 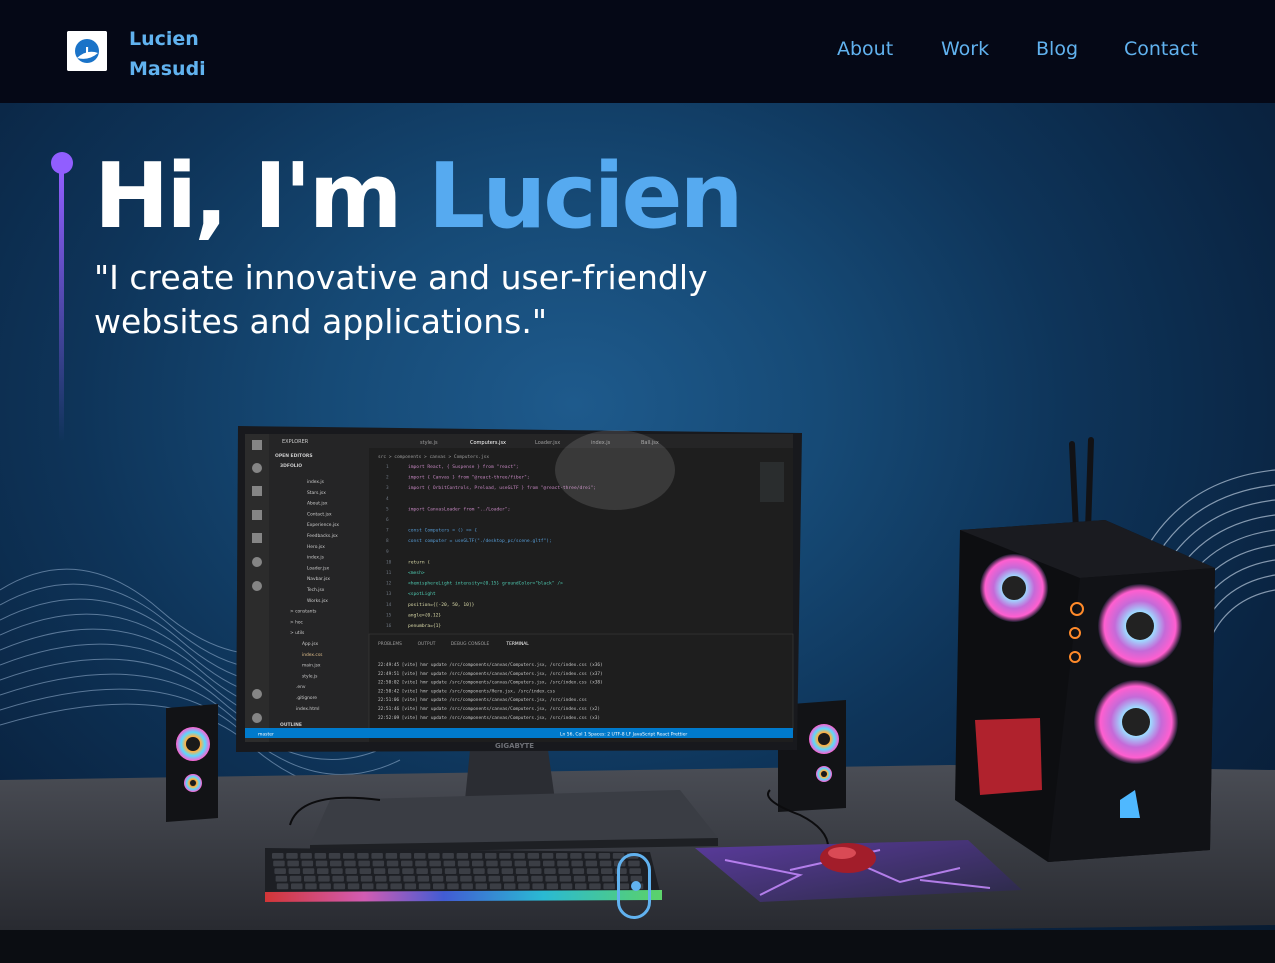 What do you see at coordinates (517, 644) in the screenshot?
I see `panel-tab: TERMINAL` at bounding box center [517, 644].